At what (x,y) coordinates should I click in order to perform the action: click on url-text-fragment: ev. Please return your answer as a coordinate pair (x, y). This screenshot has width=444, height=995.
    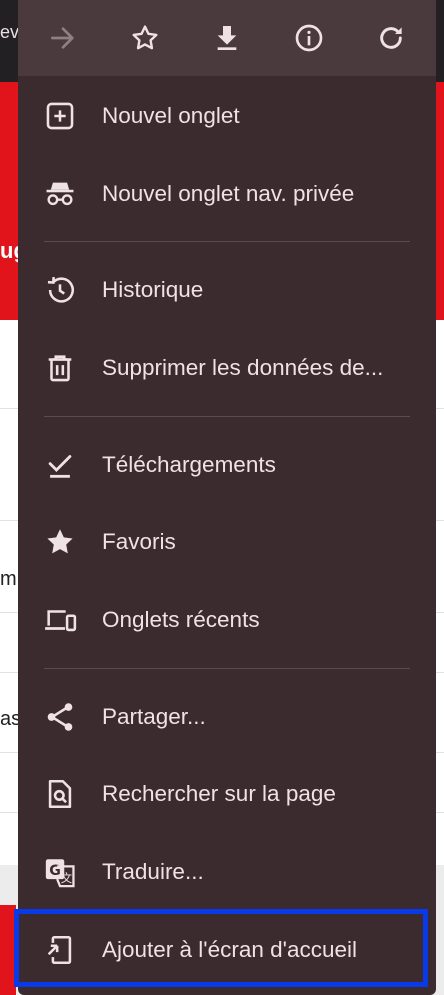
    Looking at the image, I should click on (10, 32).